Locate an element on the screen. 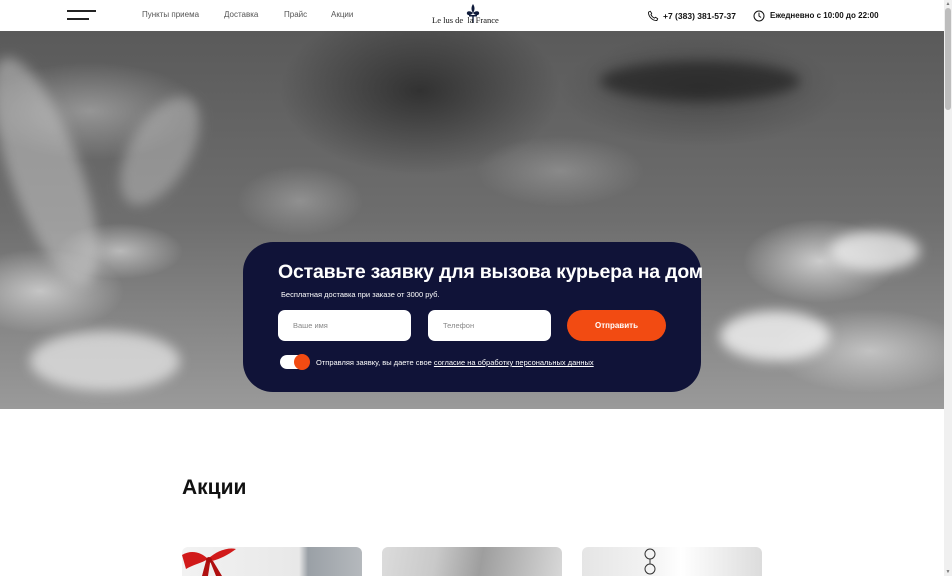 This screenshot has height=576, width=952. consent-prefix: Отправляя заявку, вы даете свое is located at coordinates (375, 362).